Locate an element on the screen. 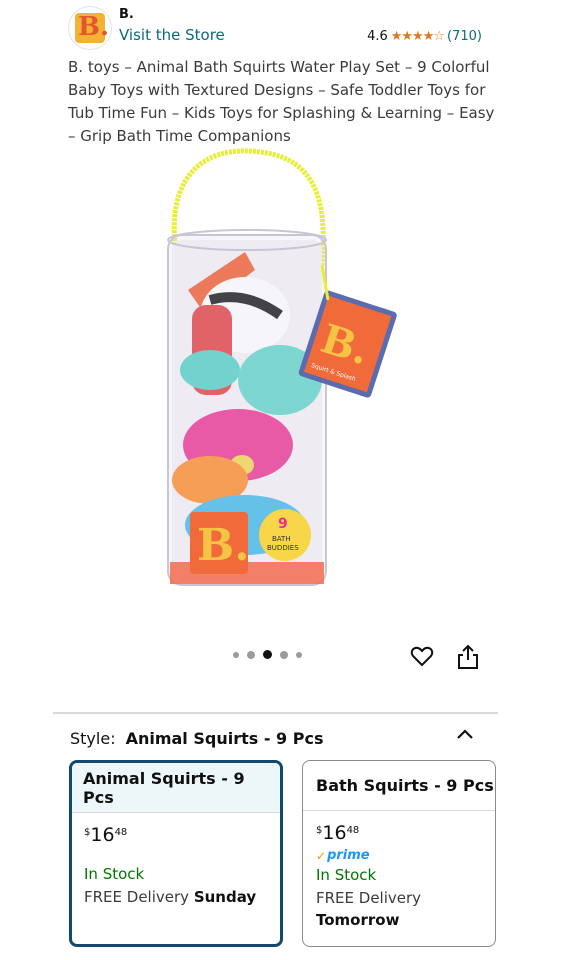 The image size is (580, 960). carousel-dot-active is located at coordinates (267, 654).